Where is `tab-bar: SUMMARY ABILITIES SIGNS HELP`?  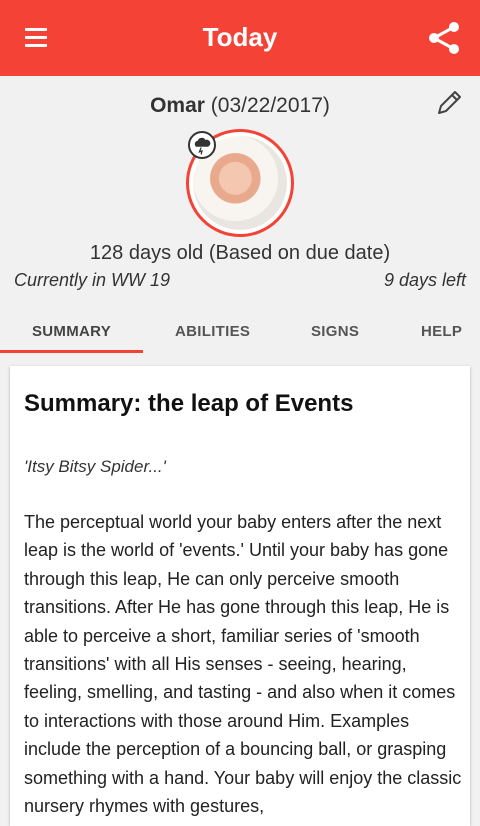 tab-bar: SUMMARY ABILITIES SIGNS HELP is located at coordinates (240, 333).